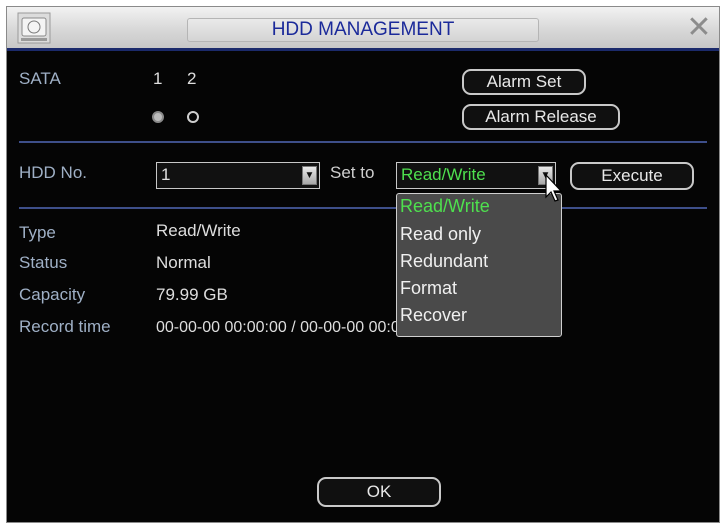 Image resolution: width=726 pixels, height=529 pixels. What do you see at coordinates (444, 261) in the screenshot?
I see `dropdown-option-redundant: Redundant` at bounding box center [444, 261].